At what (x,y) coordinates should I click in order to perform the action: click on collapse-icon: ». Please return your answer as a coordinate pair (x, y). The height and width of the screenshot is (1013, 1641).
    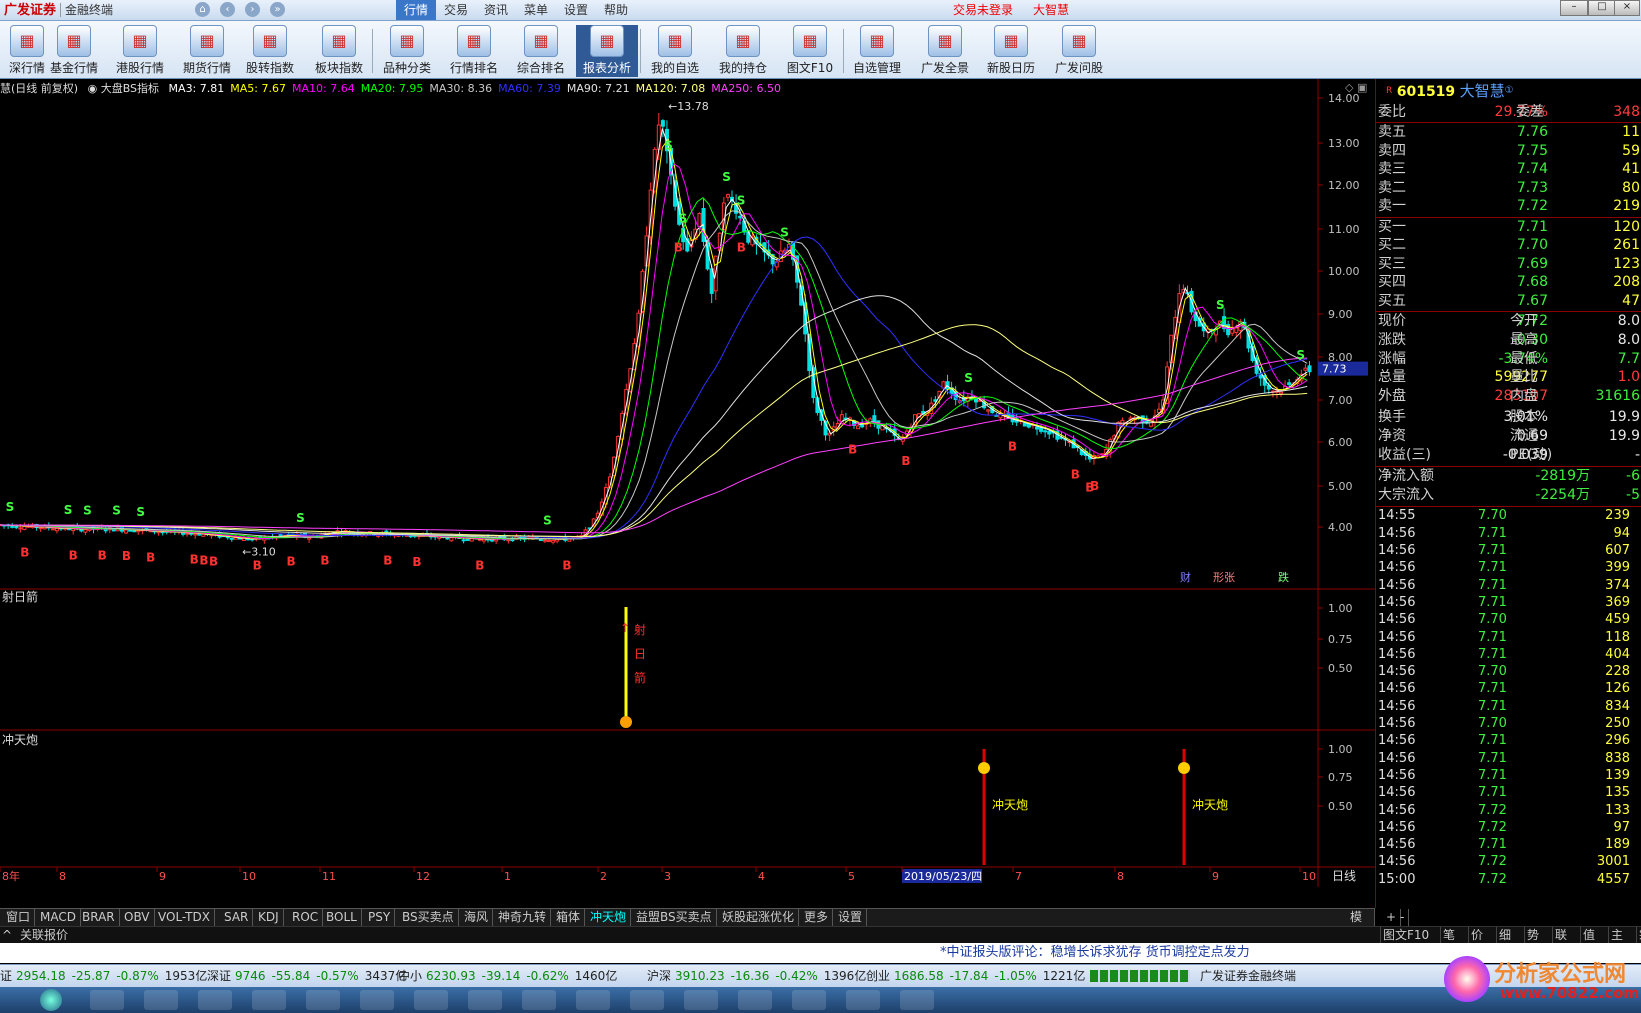
    Looking at the image, I should click on (277, 9).